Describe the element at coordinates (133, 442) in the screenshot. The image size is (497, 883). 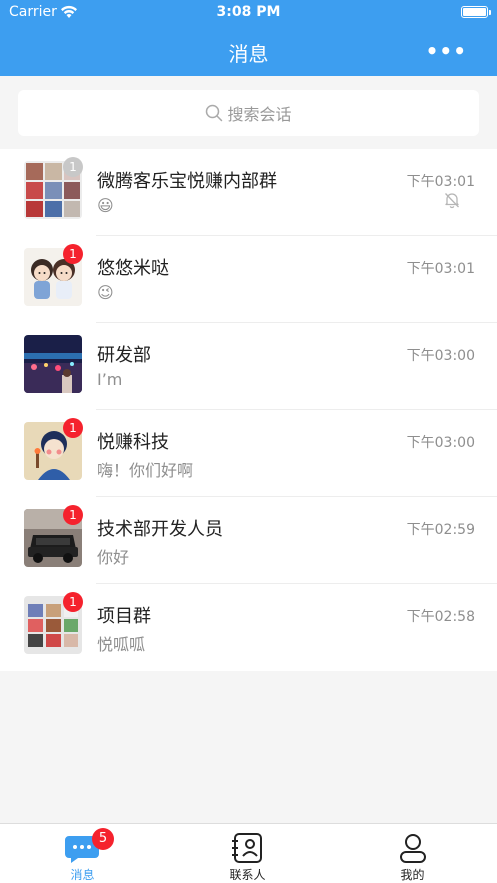
I see `conversation-name: 悦赚科技` at that location.